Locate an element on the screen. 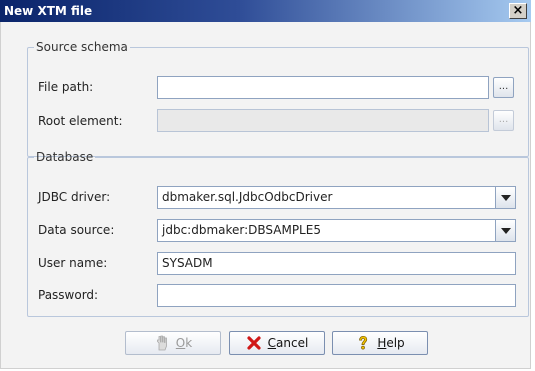 The height and width of the screenshot is (371, 535). file-path-label: File path: is located at coordinates (66, 87).